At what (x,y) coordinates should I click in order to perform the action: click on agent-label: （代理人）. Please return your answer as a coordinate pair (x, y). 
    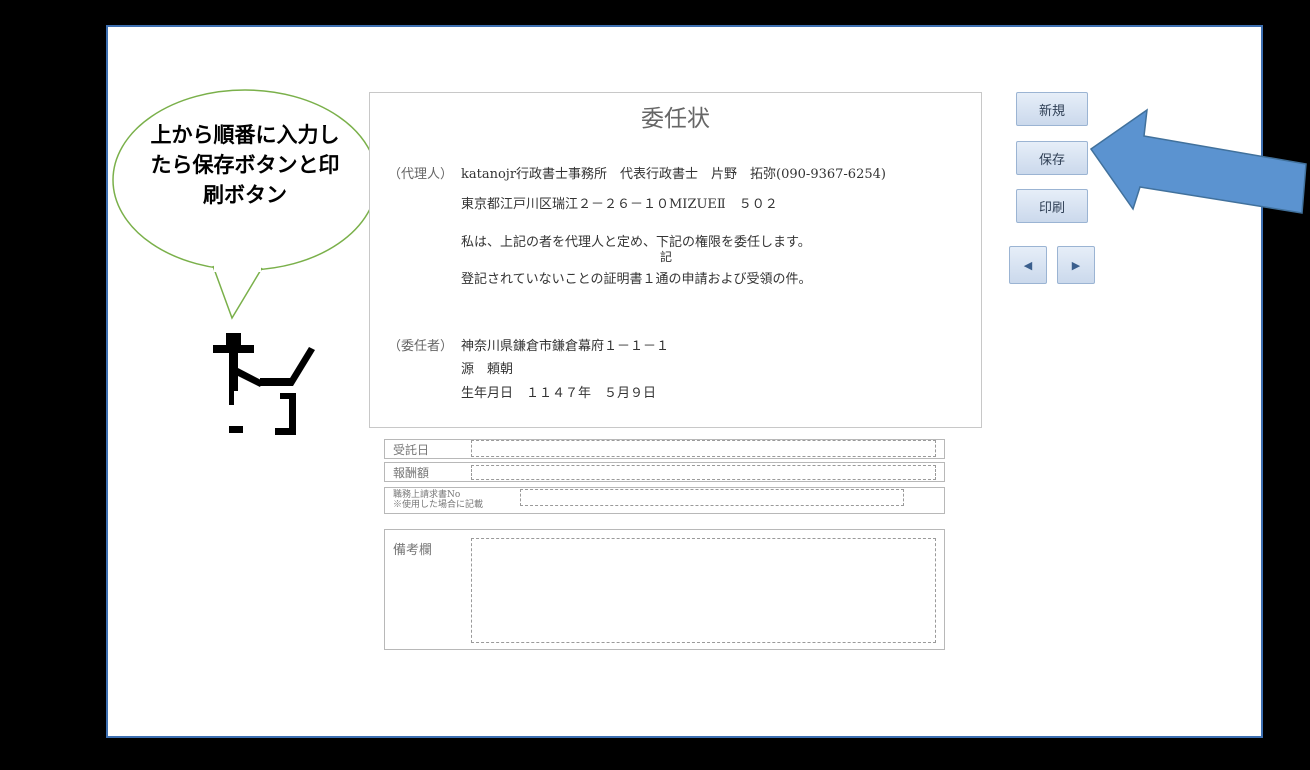
    Looking at the image, I should click on (421, 174).